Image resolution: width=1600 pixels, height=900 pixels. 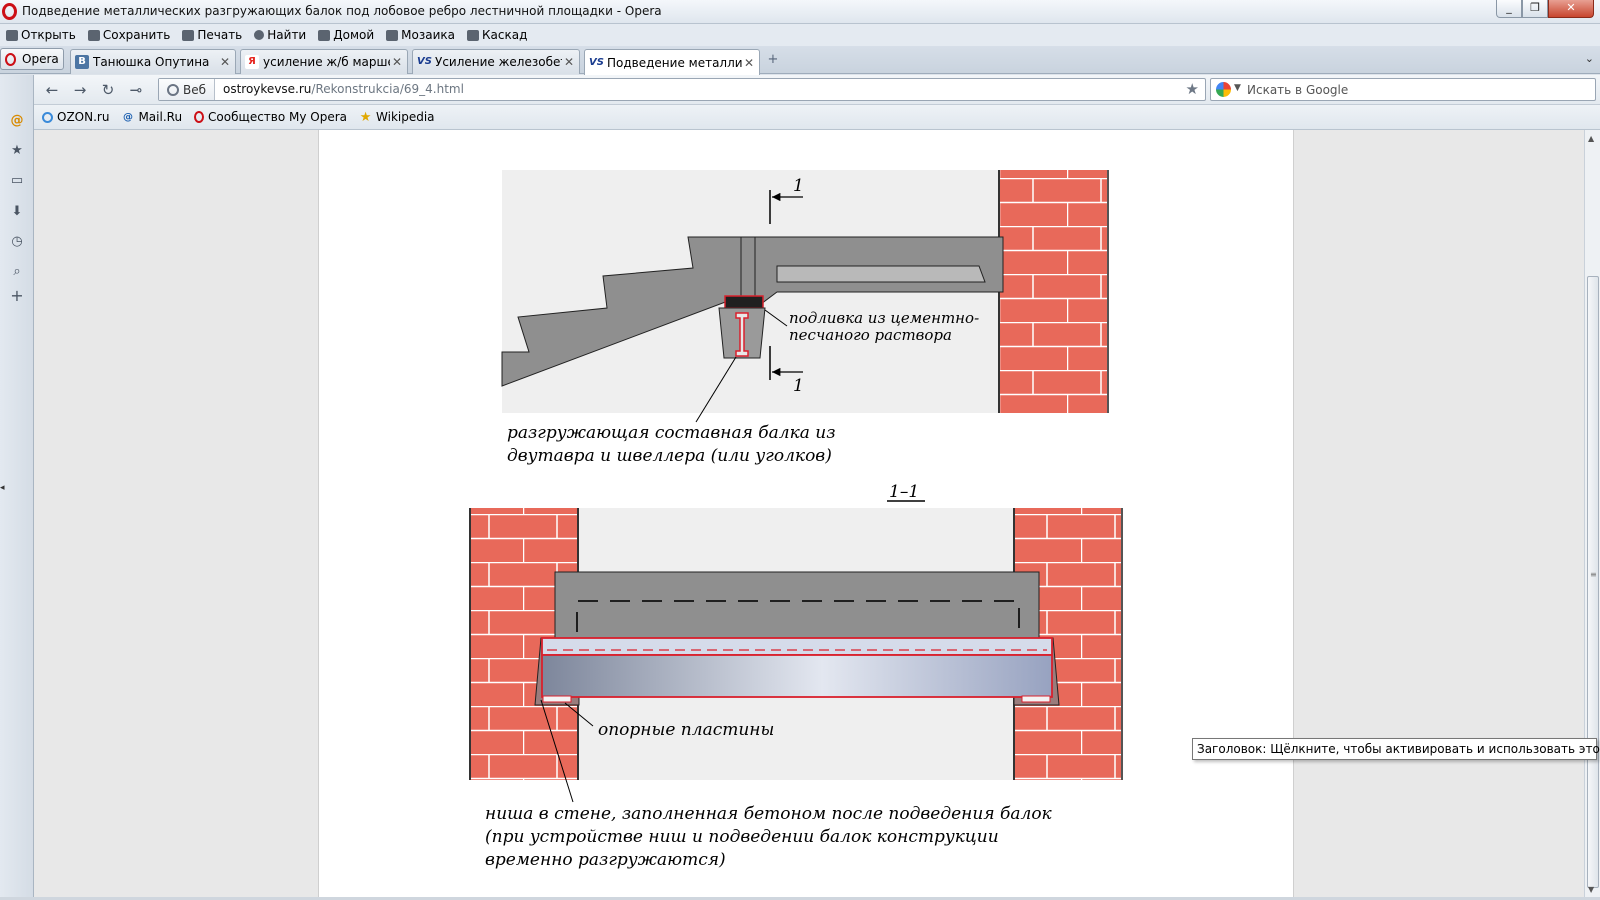 I want to click on at-sign-icon: @, so click(x=127, y=117).